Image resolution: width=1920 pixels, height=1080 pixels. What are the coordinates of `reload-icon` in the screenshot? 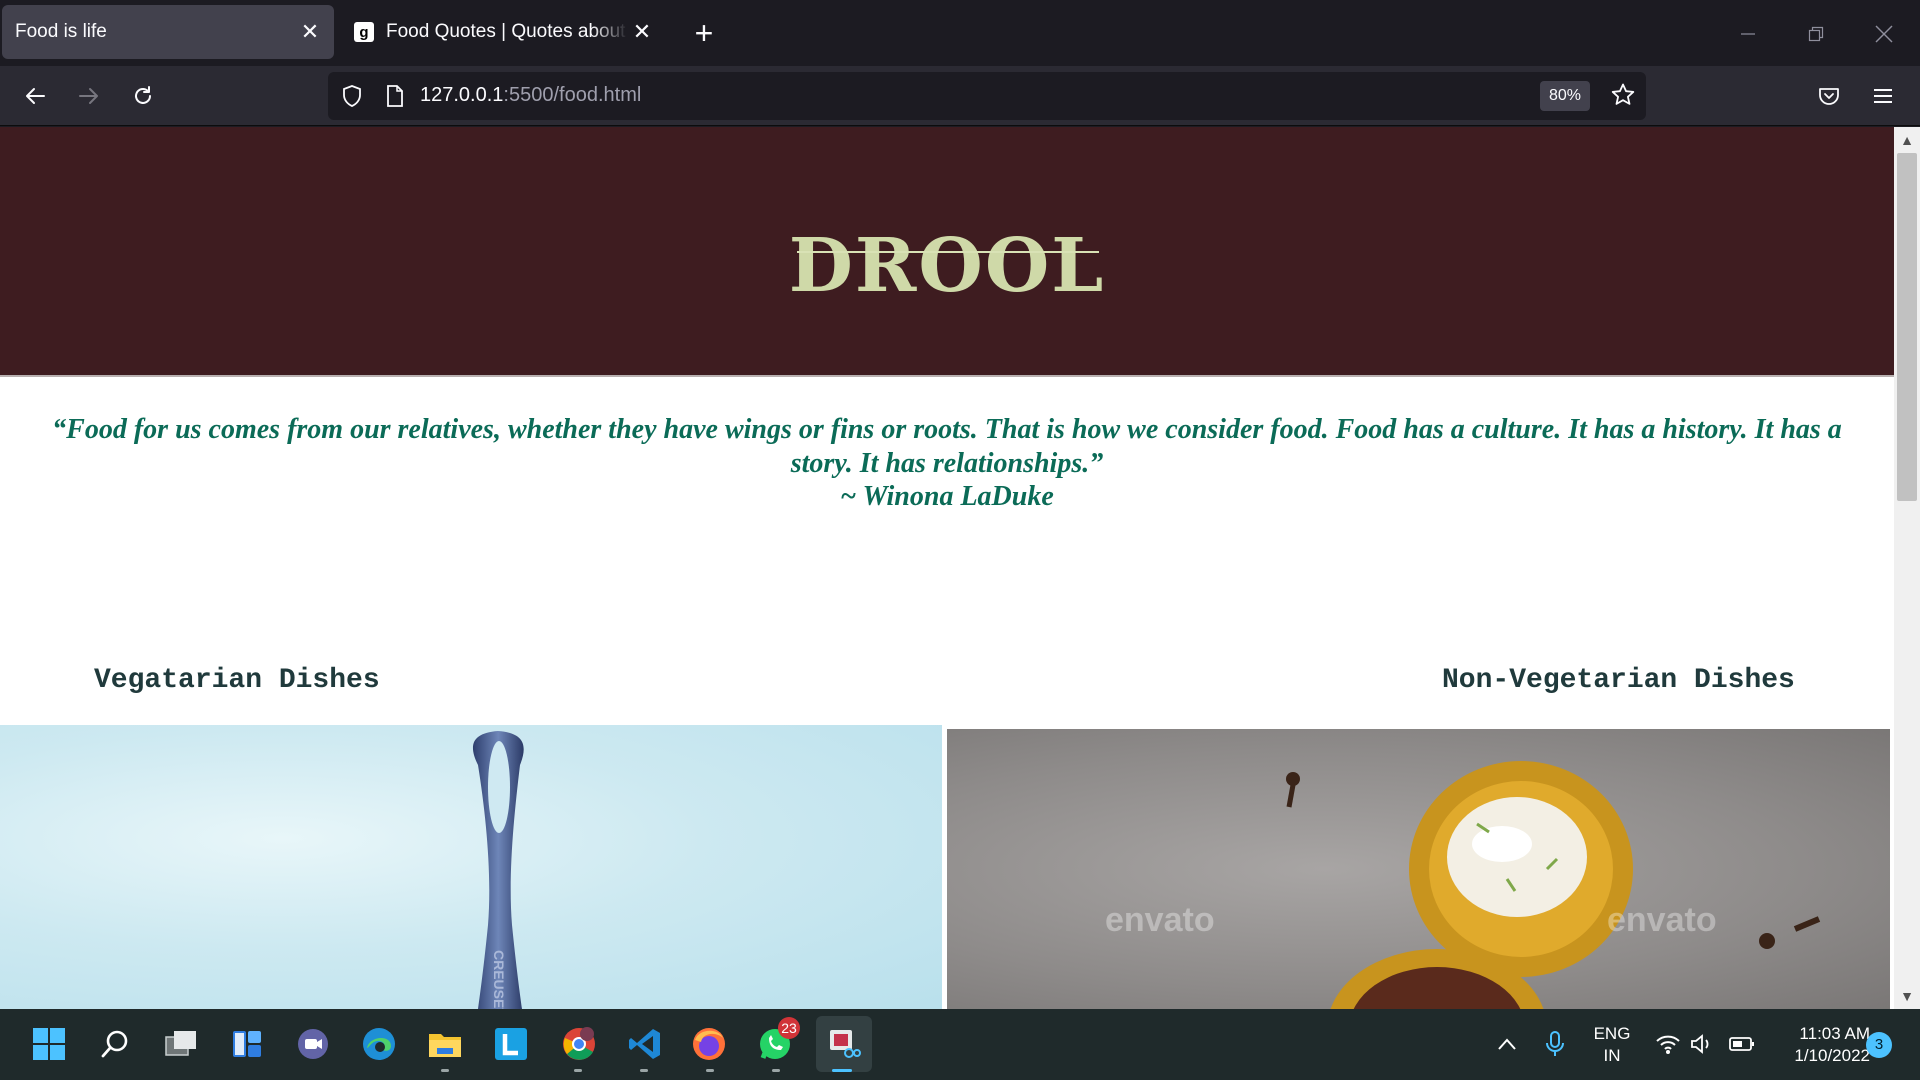 It's located at (143, 96).